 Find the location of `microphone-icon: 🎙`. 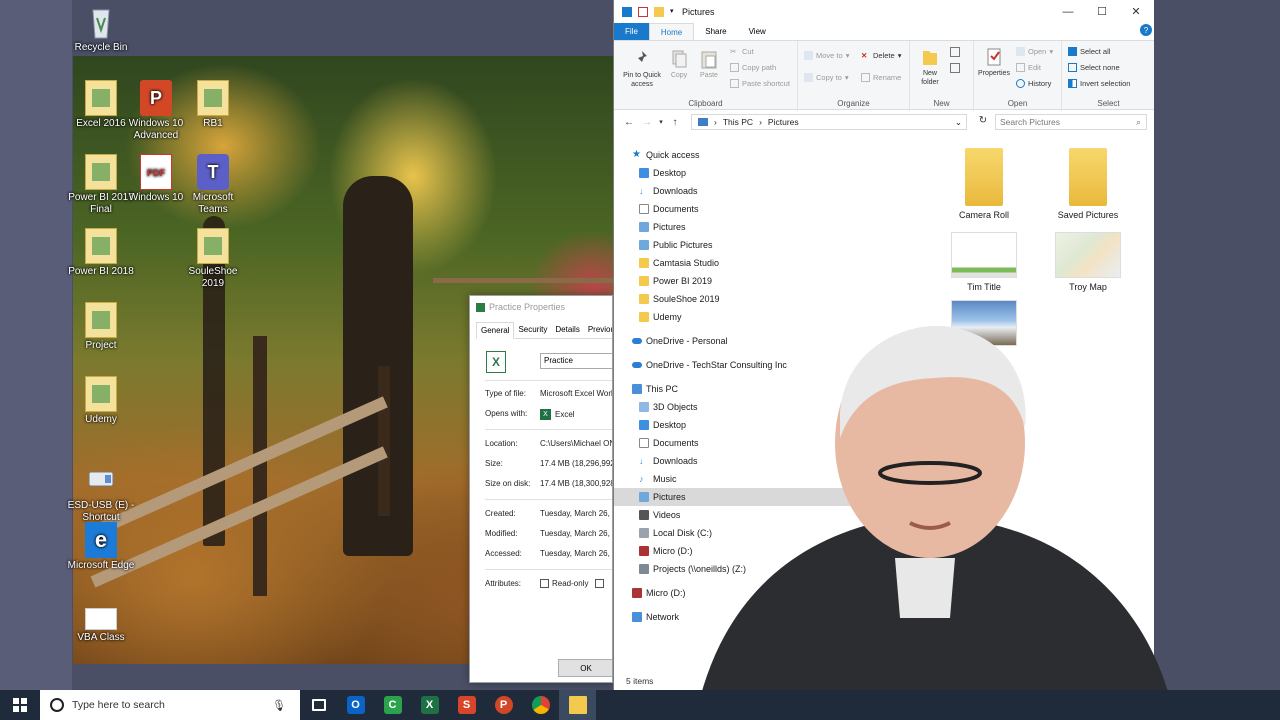

microphone-icon: 🎙 is located at coordinates (279, 705).